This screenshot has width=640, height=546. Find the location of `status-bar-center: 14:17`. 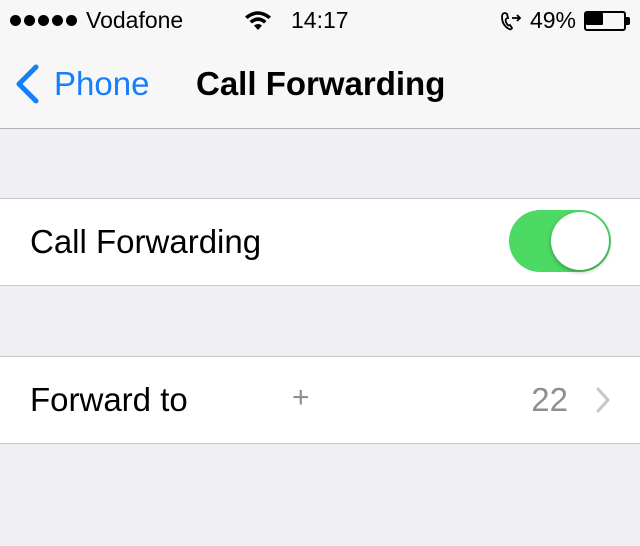

status-bar-center: 14:17 is located at coordinates (296, 20).